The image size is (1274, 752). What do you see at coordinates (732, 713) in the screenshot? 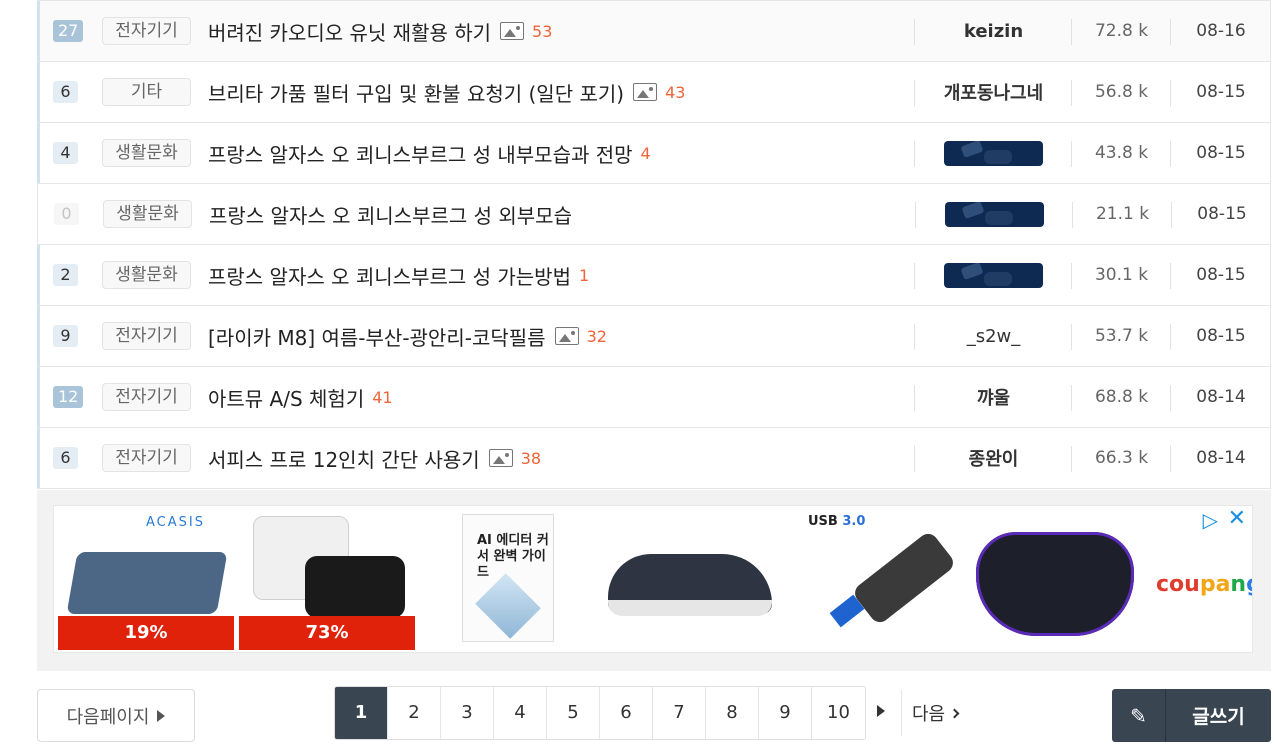
I see `page-link: 8` at bounding box center [732, 713].